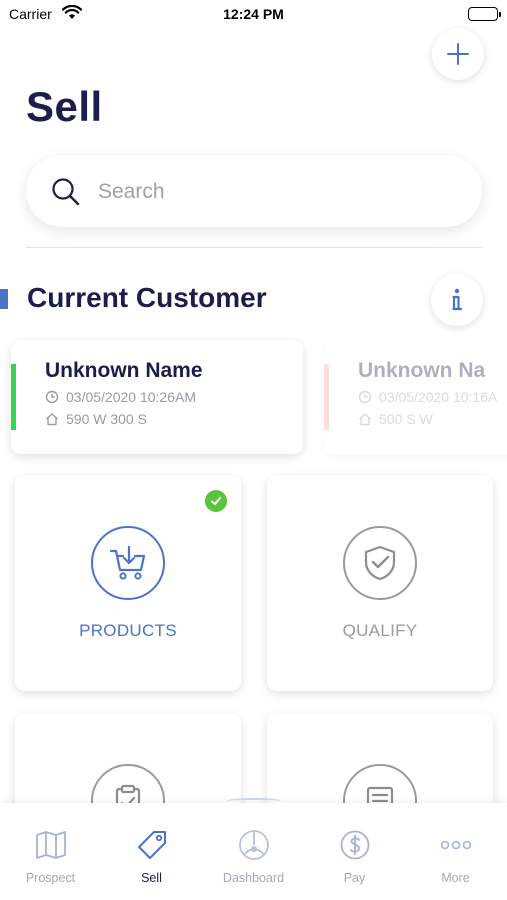  I want to click on divider, so click(254, 247).